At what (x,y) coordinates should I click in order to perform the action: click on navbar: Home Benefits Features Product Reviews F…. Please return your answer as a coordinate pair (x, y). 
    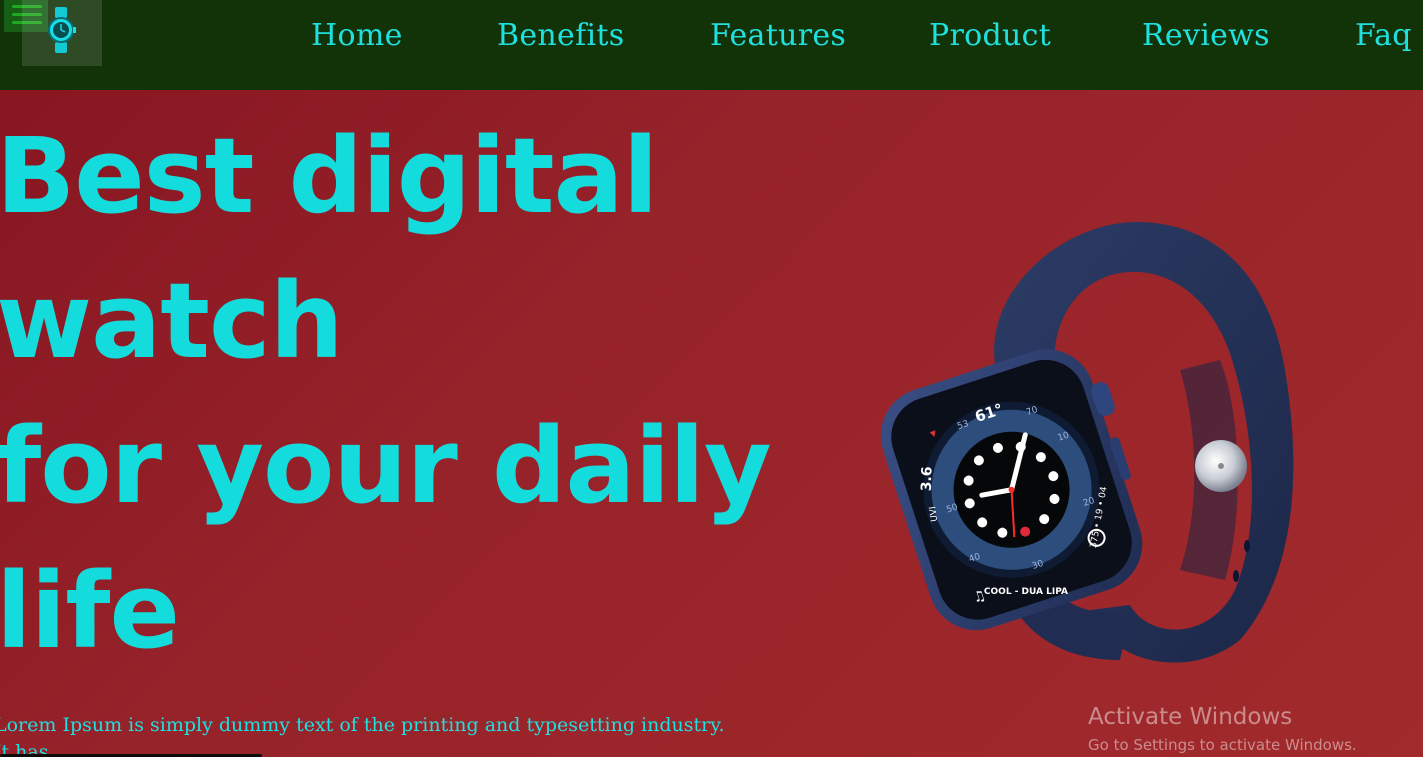
    Looking at the image, I should click on (711, 45).